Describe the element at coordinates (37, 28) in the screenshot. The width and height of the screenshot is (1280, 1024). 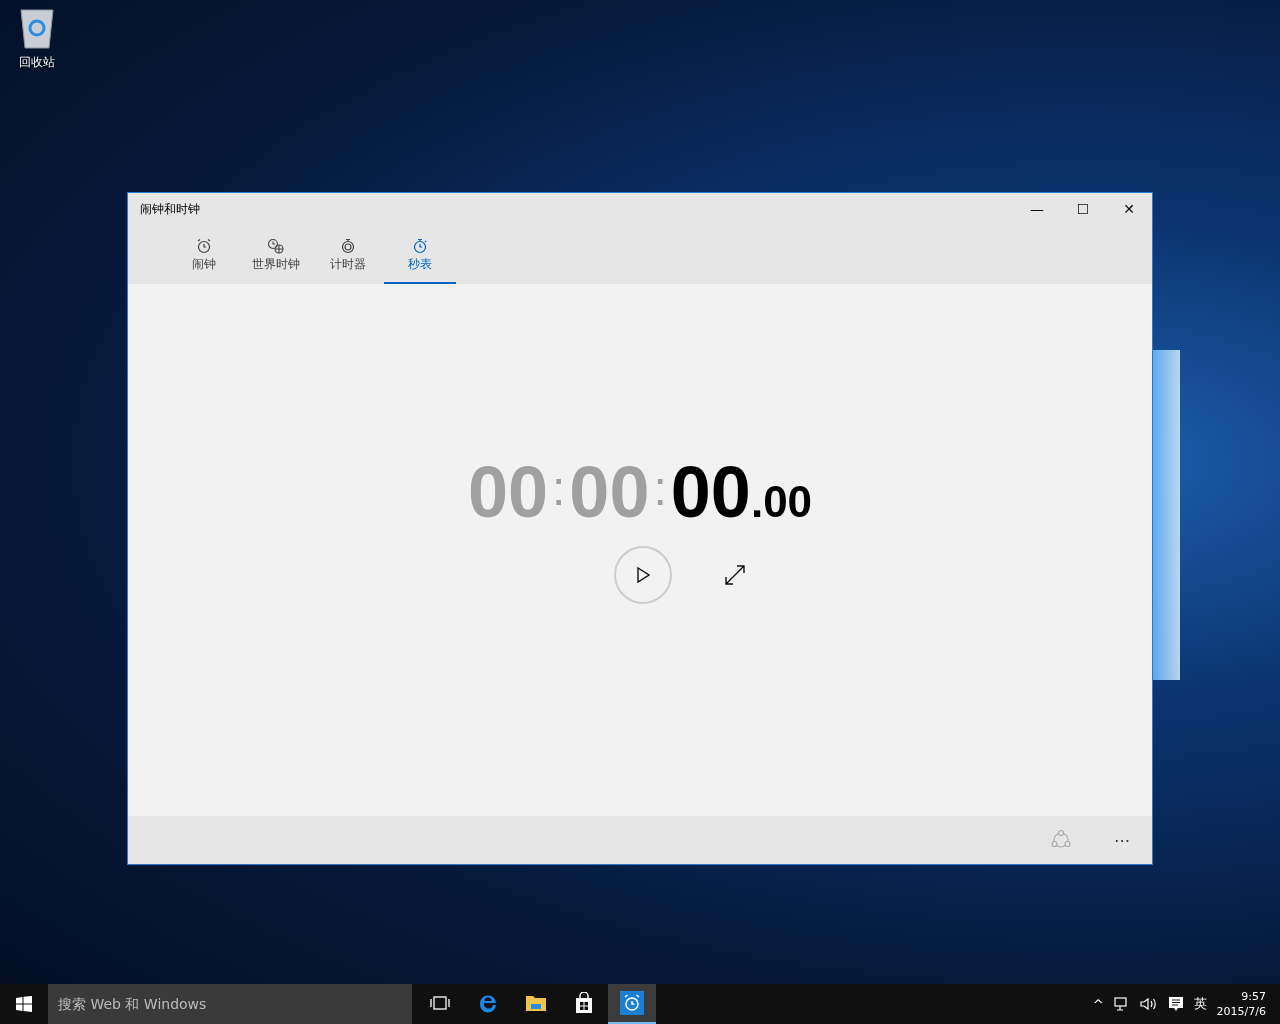
I see `recycle-bin-icon` at that location.